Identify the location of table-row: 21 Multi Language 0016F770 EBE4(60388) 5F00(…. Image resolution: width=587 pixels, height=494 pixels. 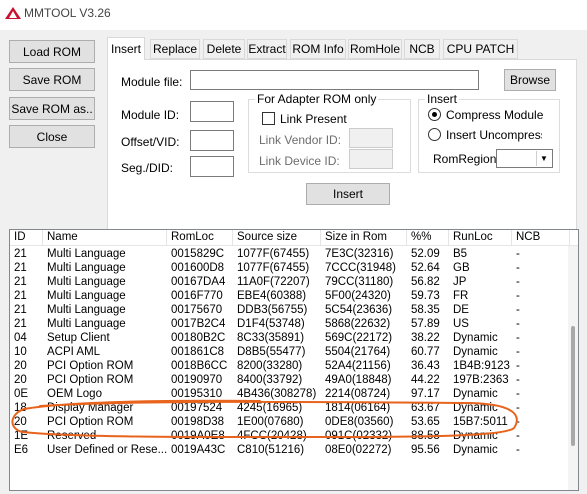
(294, 296).